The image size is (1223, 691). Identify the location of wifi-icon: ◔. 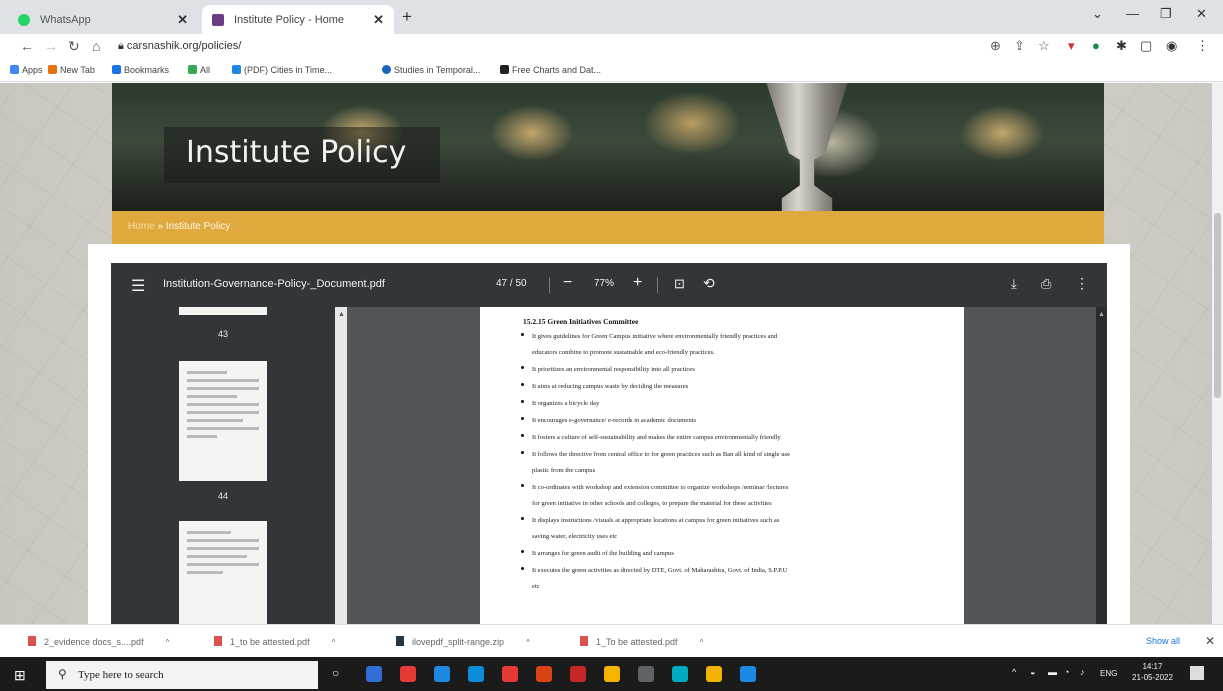
(1066, 672).